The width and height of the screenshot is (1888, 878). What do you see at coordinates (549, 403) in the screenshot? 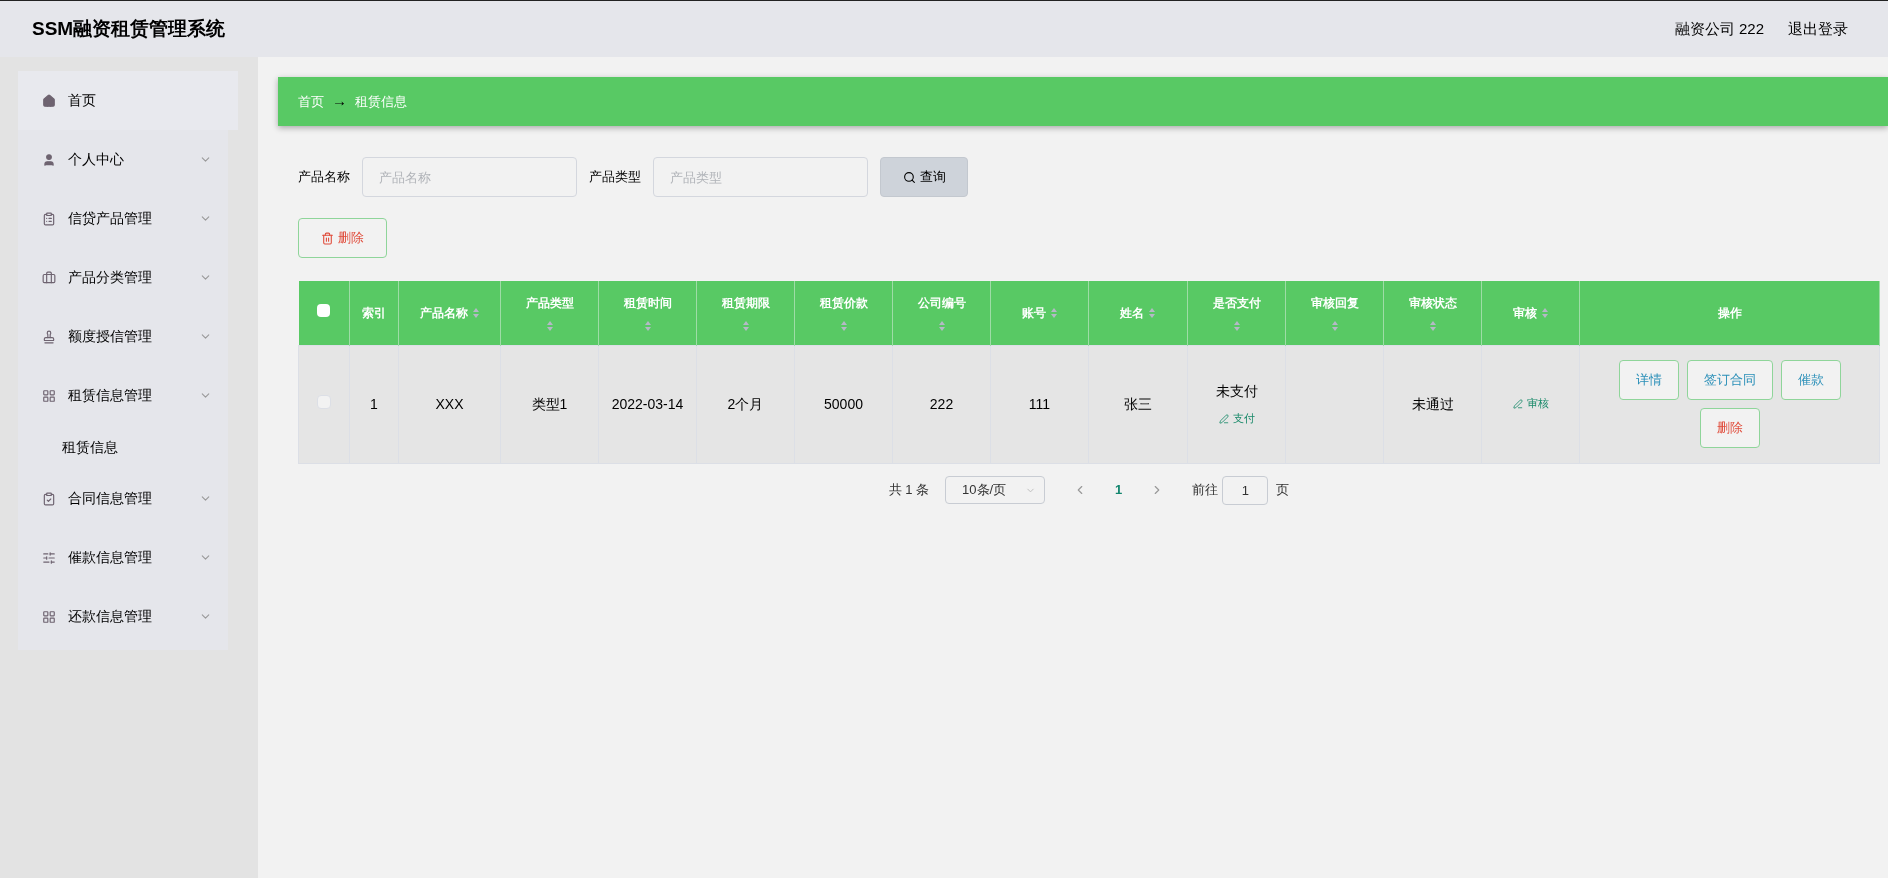
I see `table-cell: 类型1` at bounding box center [549, 403].